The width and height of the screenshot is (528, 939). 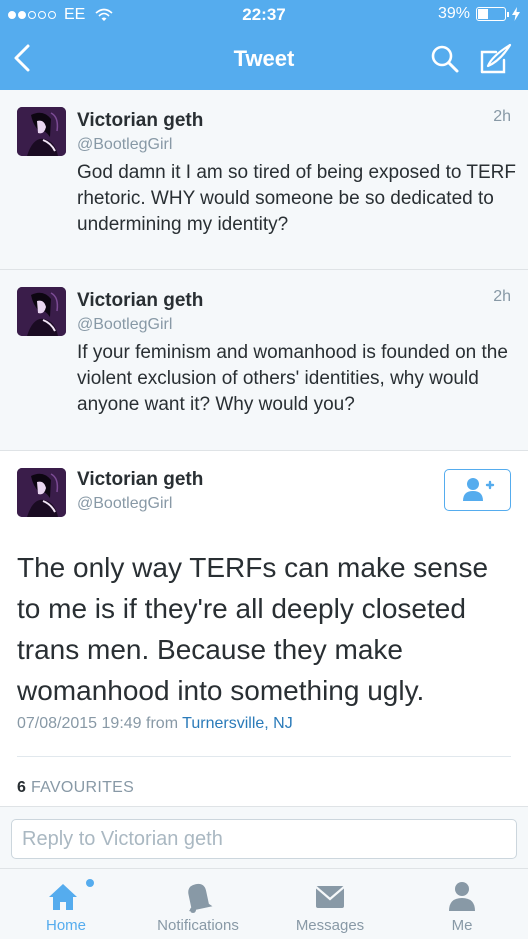 I want to click on status-bar: EE 22:37 39%, so click(x=264, y=15).